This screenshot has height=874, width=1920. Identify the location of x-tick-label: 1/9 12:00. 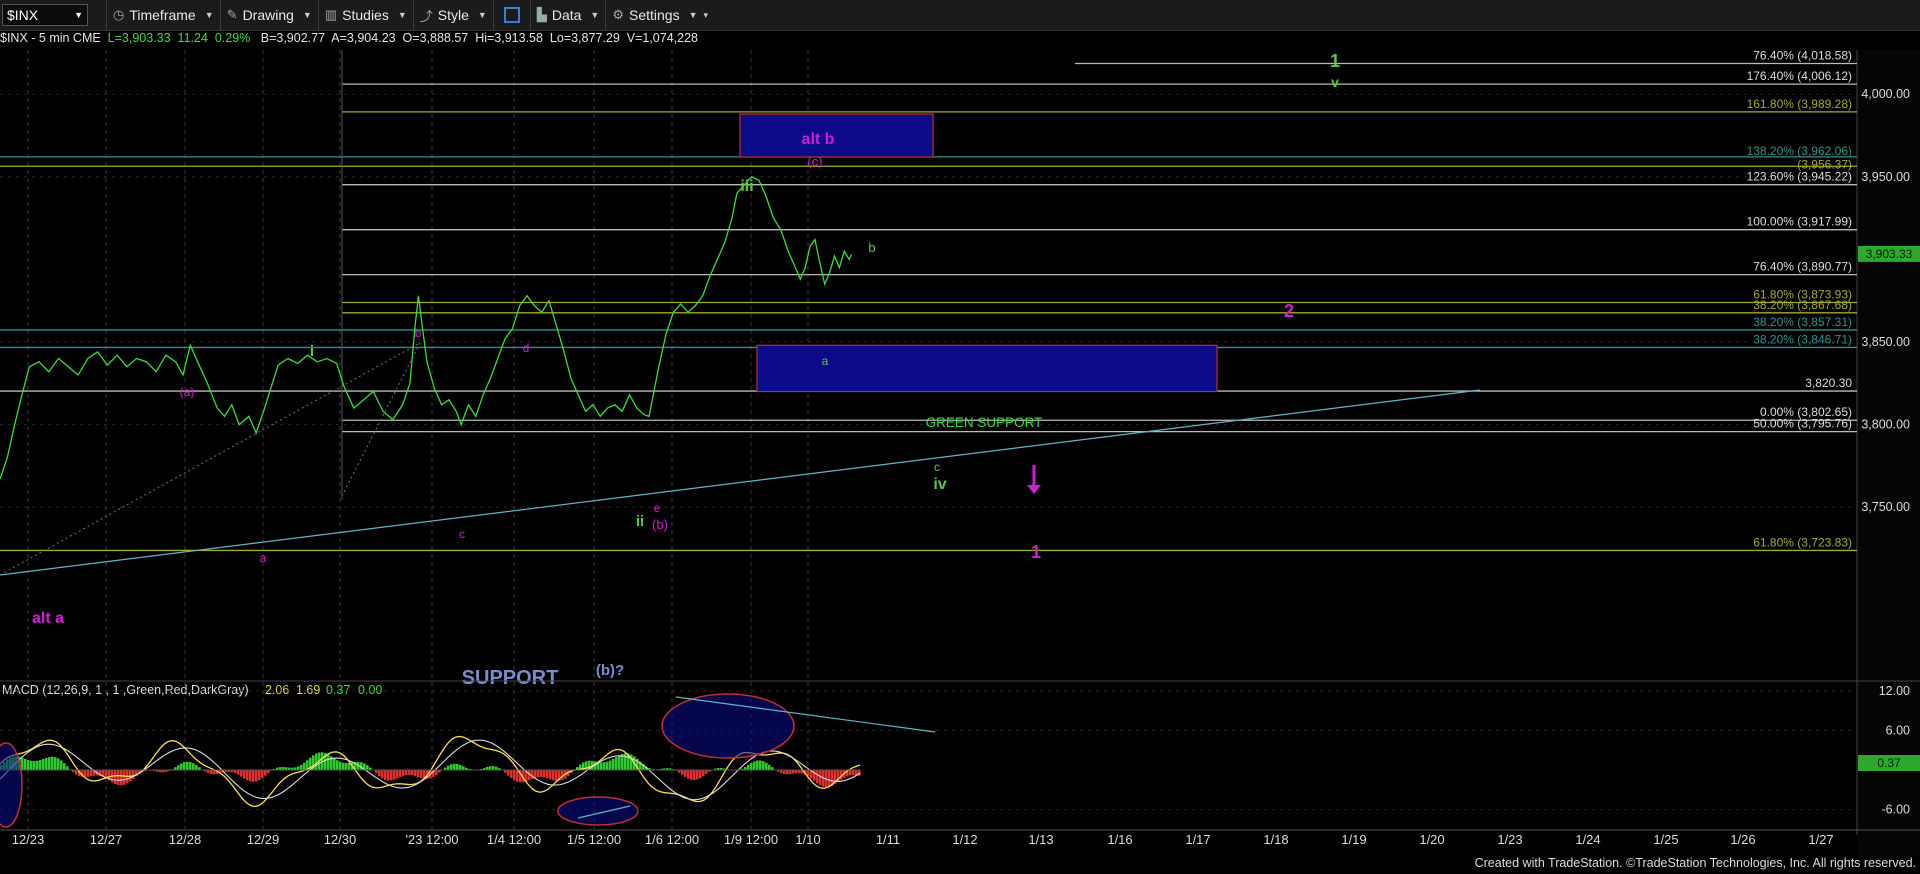
(751, 839).